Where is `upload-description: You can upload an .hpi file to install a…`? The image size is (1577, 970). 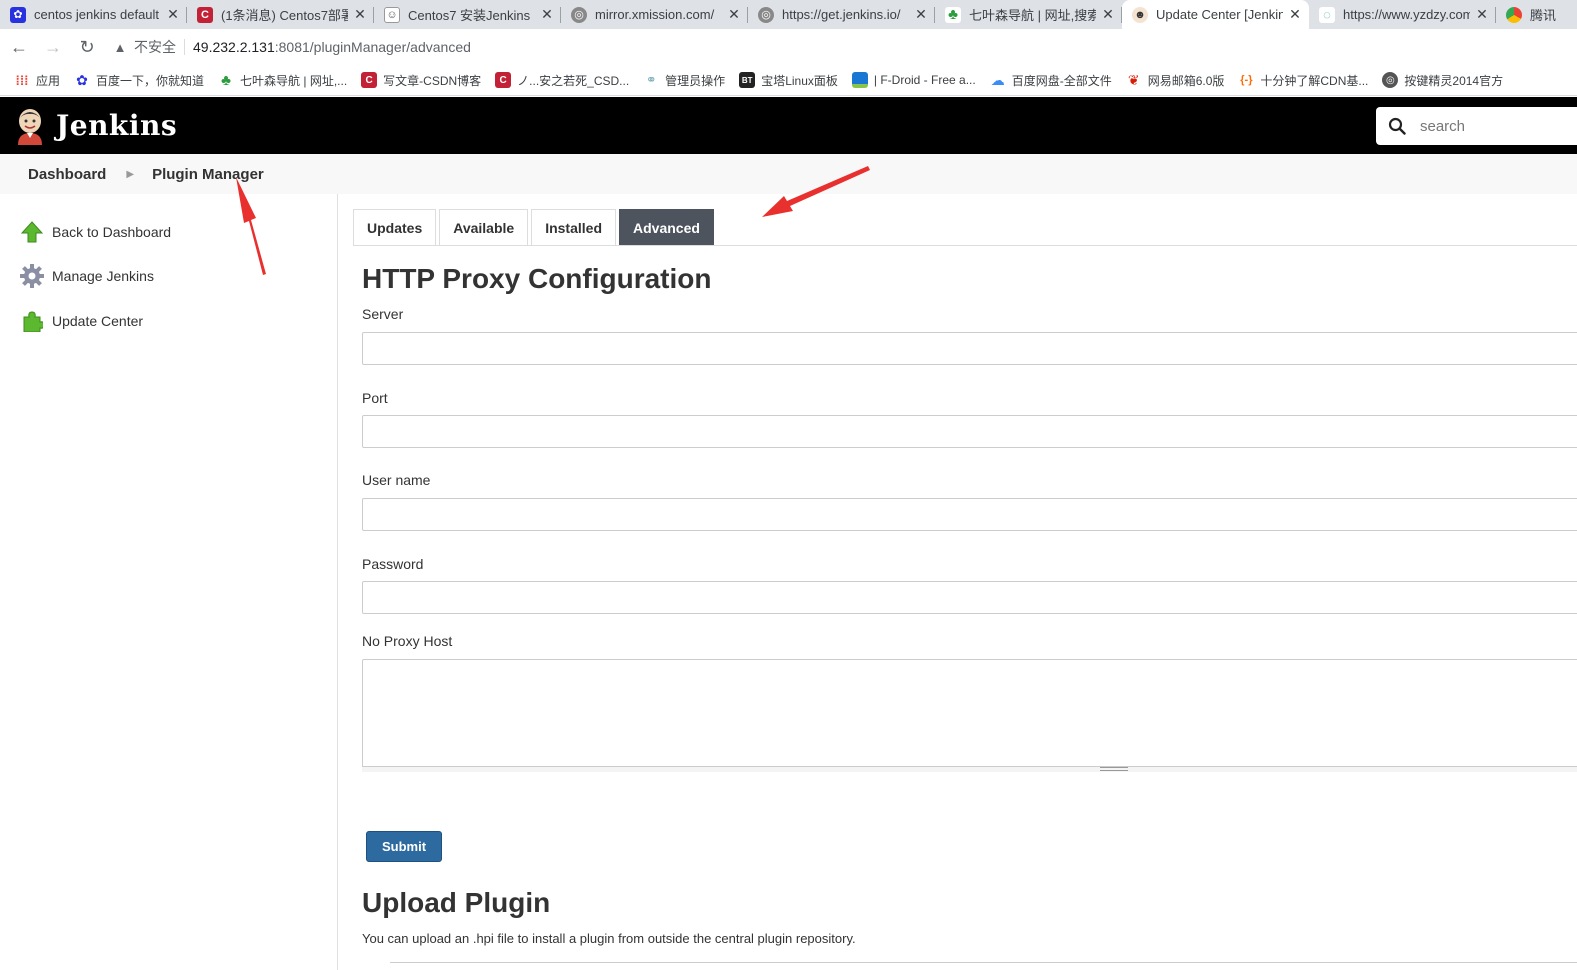 upload-description: You can upload an .hpi file to install a… is located at coordinates (609, 938).